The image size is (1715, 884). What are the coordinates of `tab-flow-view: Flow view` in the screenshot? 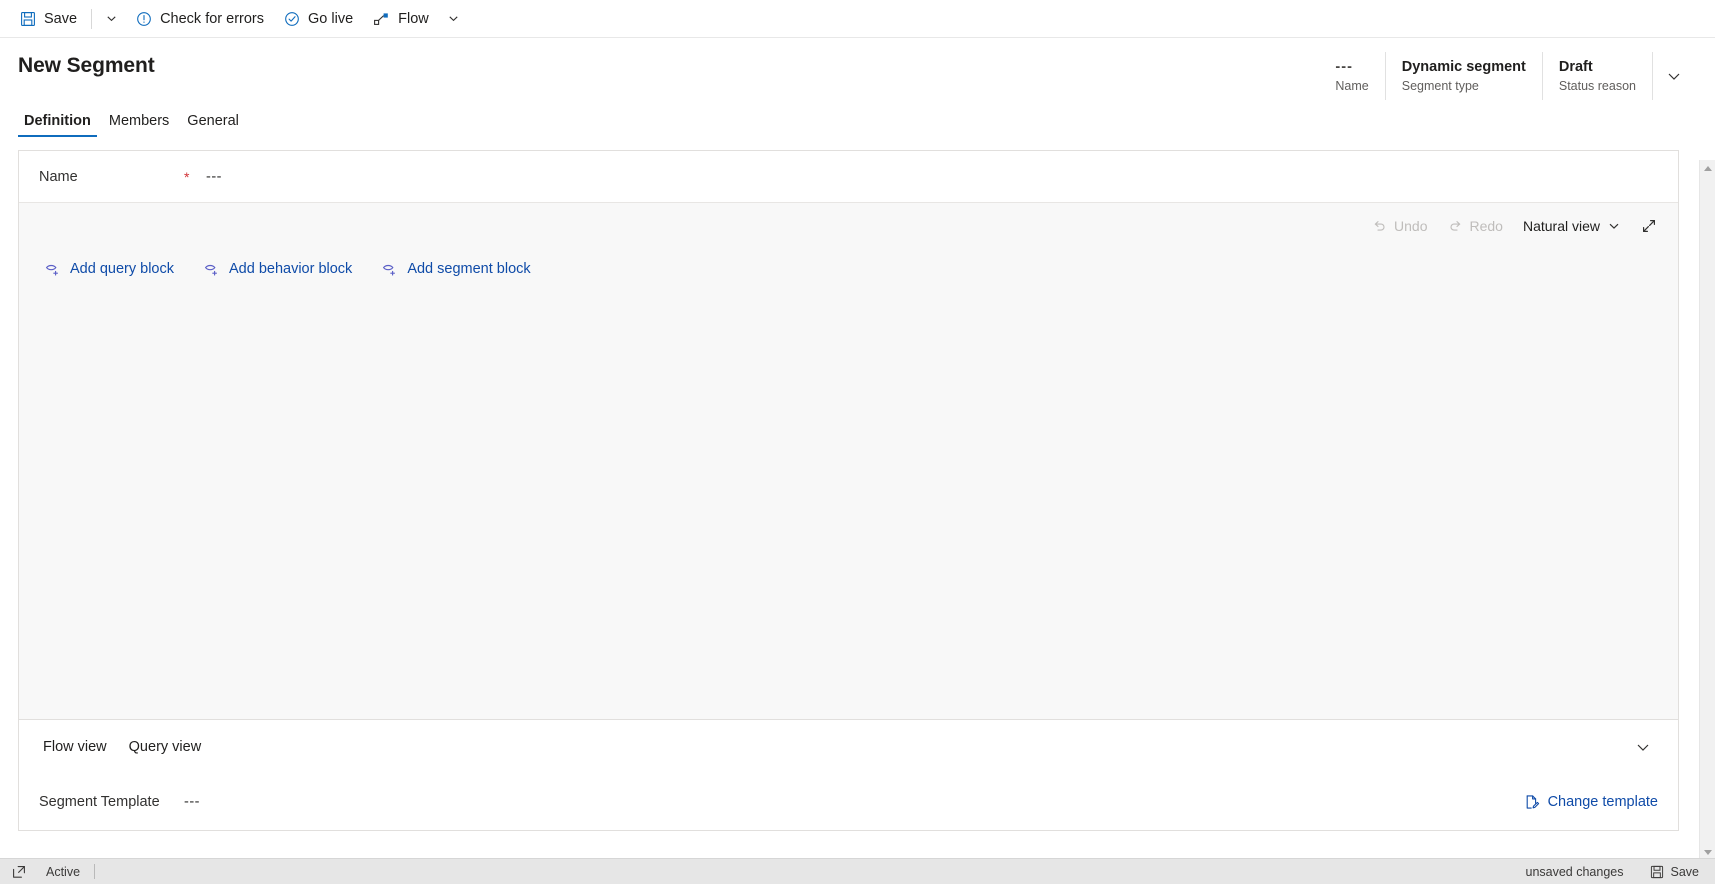 It's located at (75, 747).